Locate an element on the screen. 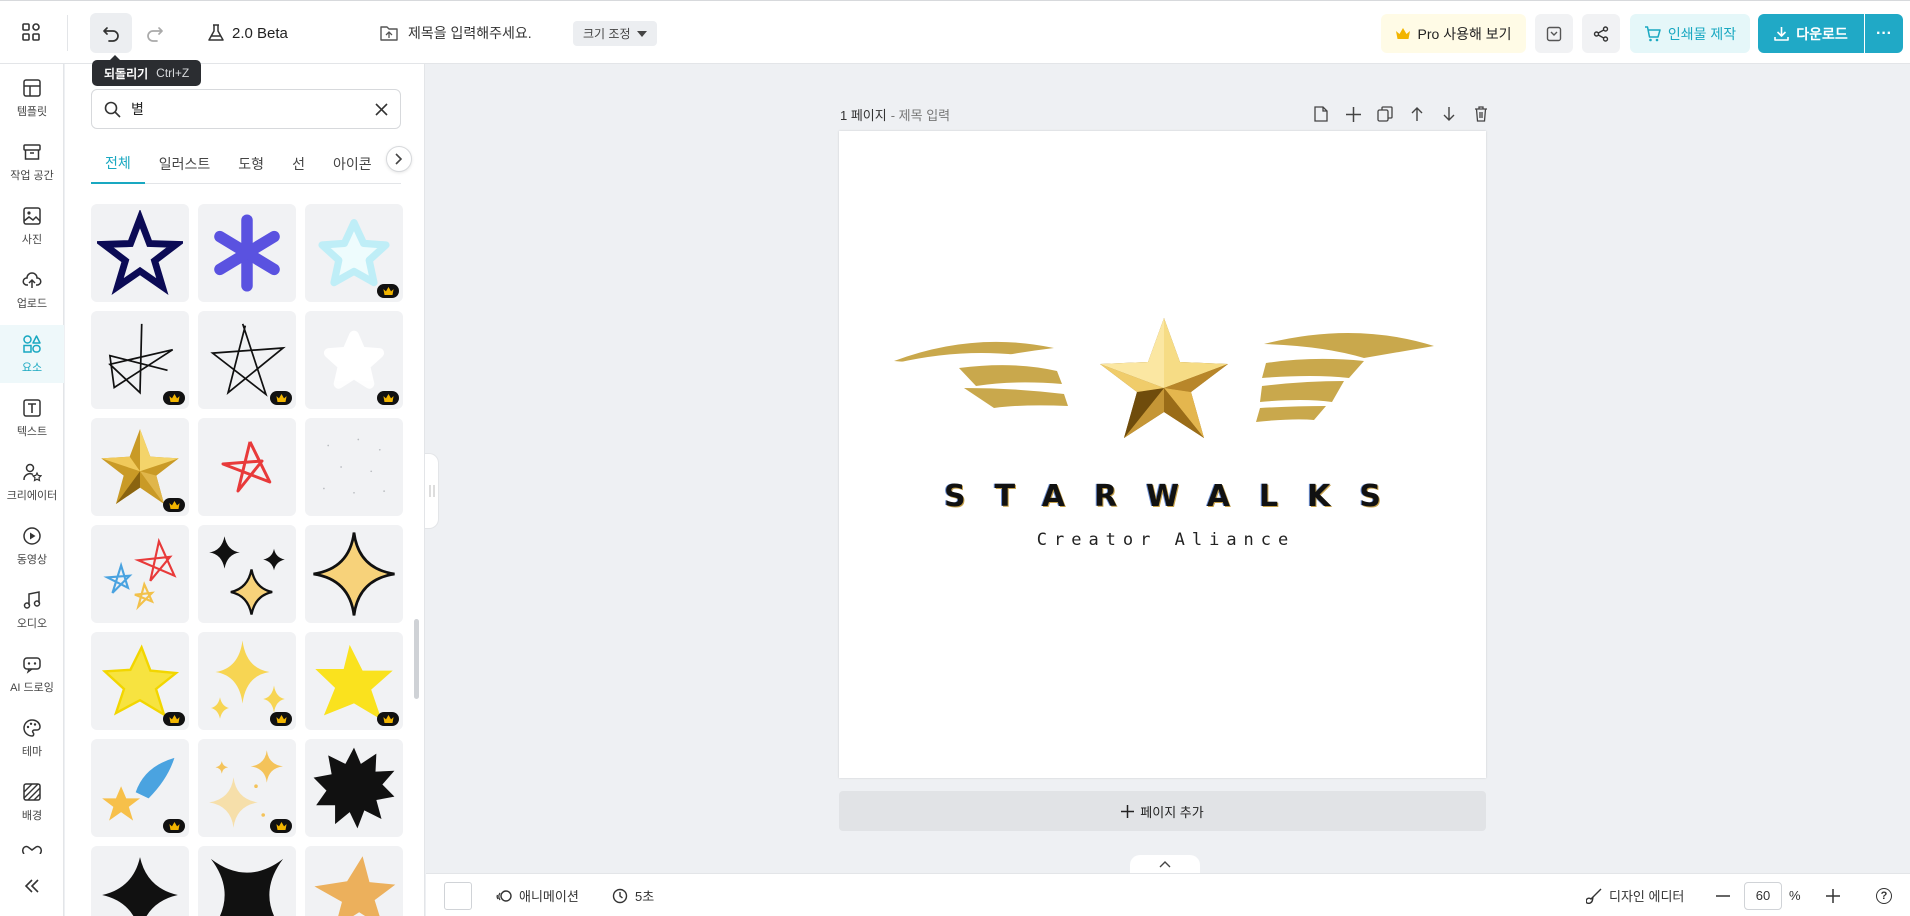  sidebar-item-text: 텍스트 is located at coordinates (32, 418).